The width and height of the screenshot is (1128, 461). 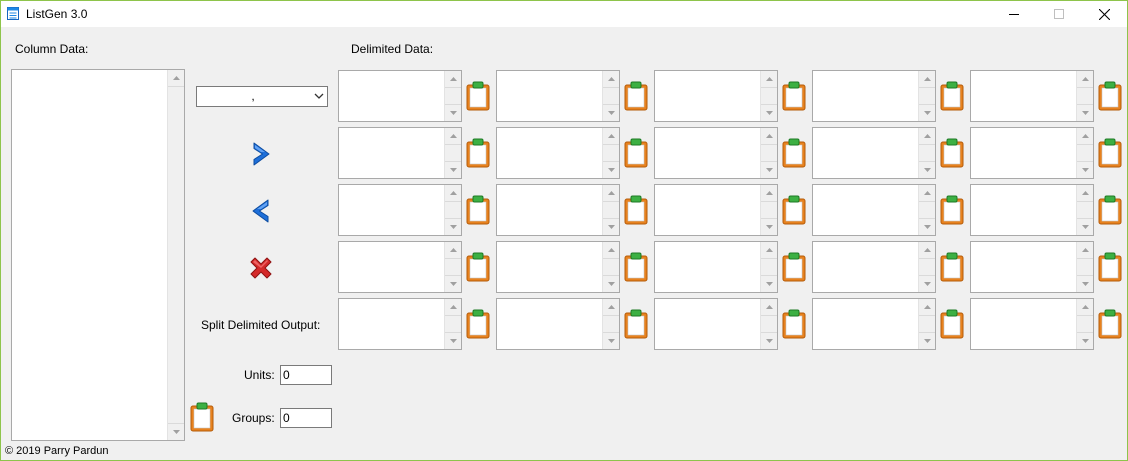 I want to click on title-bar: ListGen 3.0, so click(x=564, y=14).